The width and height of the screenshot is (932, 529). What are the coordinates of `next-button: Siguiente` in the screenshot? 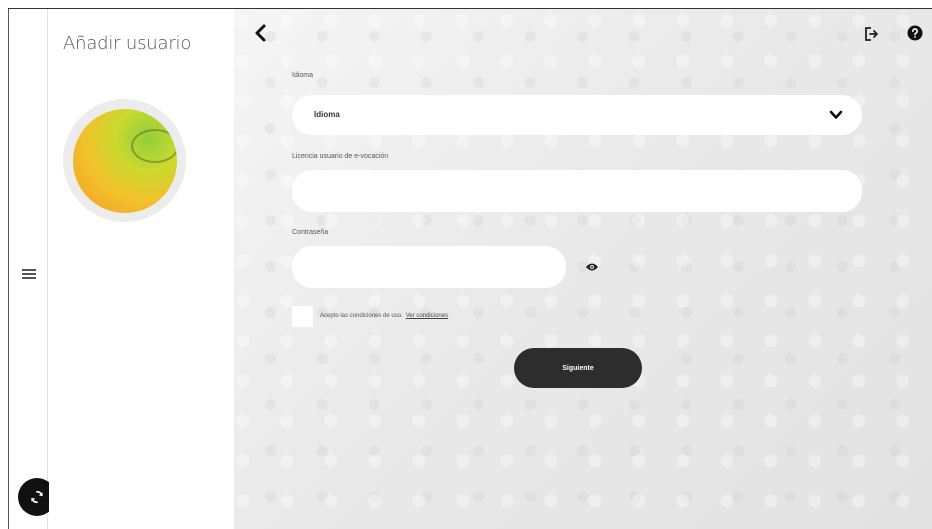 It's located at (578, 368).